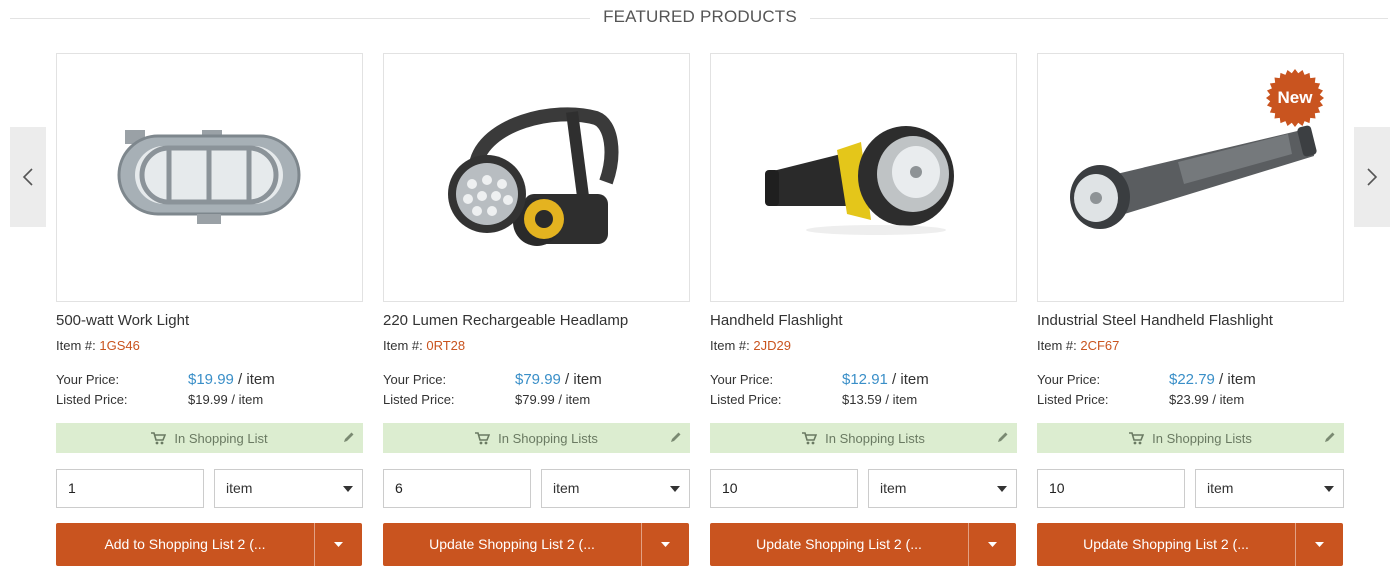 Image resolution: width=1398 pixels, height=582 pixels. I want to click on carousel-prev-button, so click(28, 177).